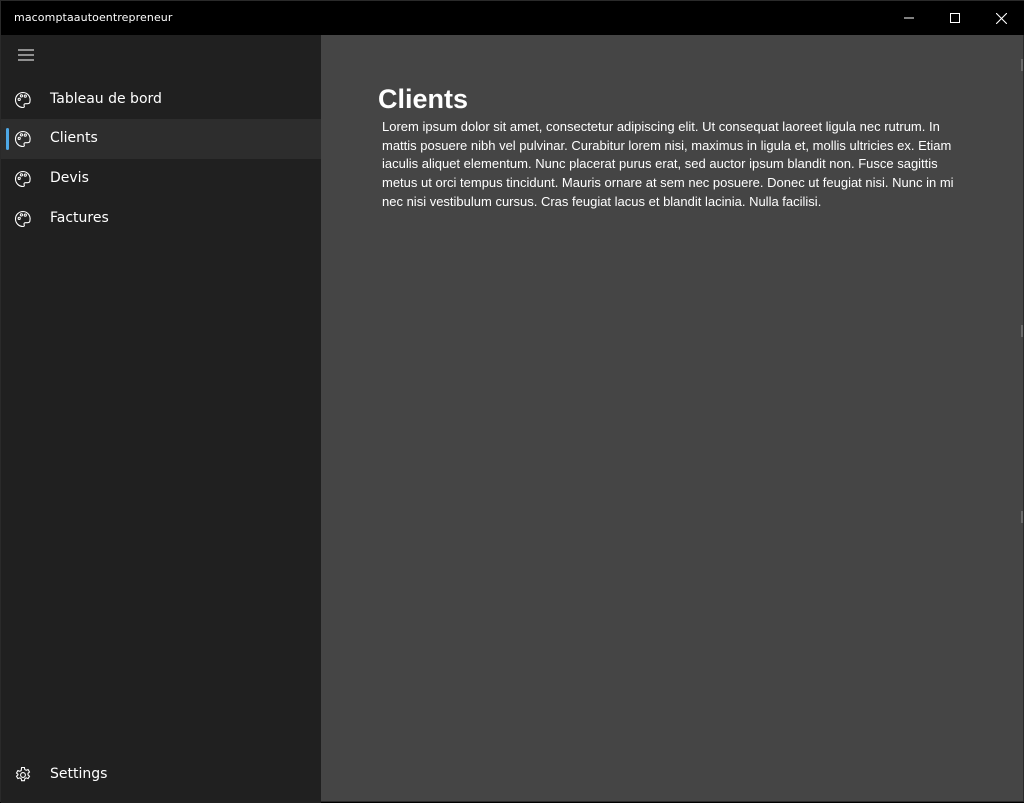  I want to click on menu-toggle-button, so click(26, 55).